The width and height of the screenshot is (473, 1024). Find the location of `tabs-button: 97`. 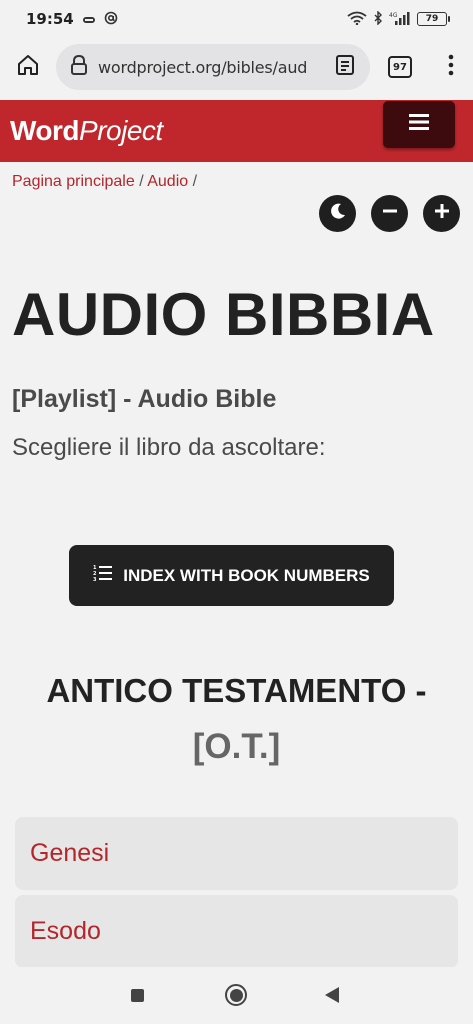

tabs-button: 97 is located at coordinates (400, 67).